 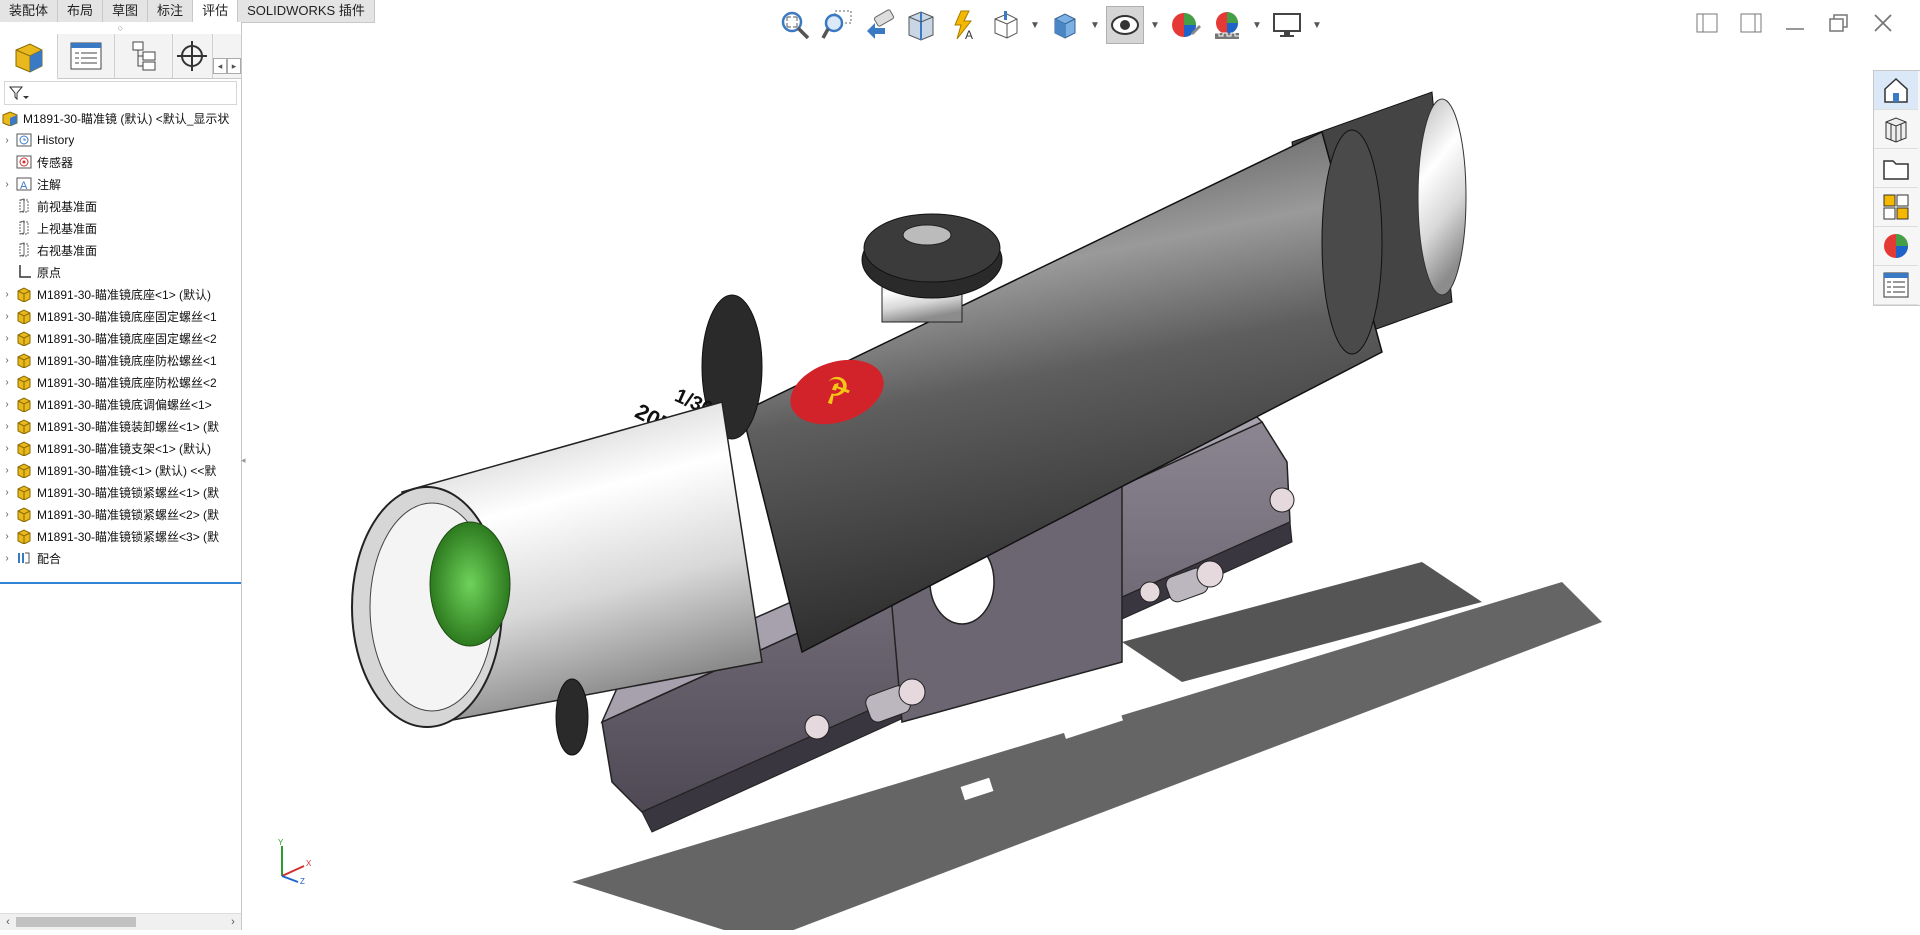 I want to click on tree-item-label: M1891-30-瞄准镜底座固定螺丝<1, so click(x=127, y=316).